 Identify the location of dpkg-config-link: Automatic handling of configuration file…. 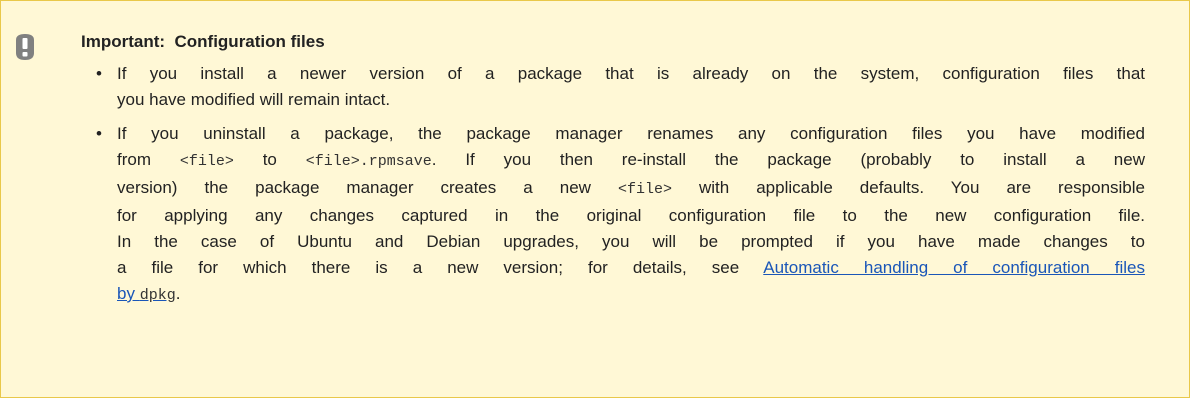
(954, 267).